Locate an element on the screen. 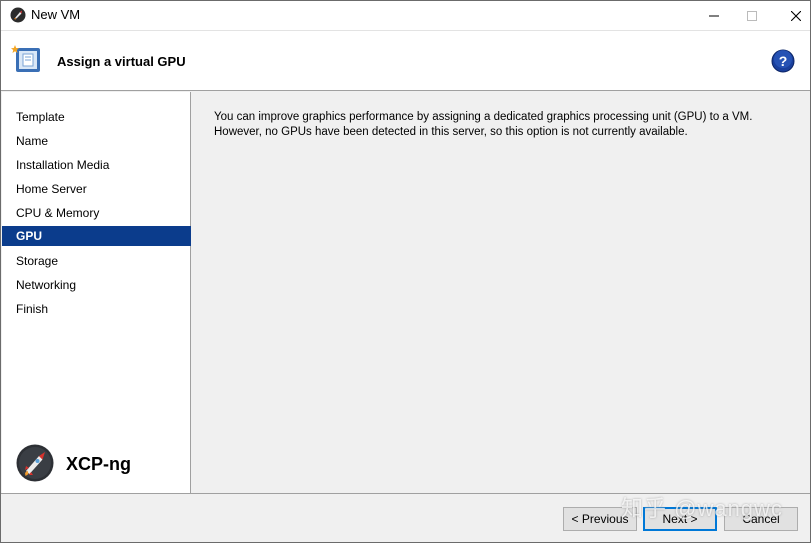 Image resolution: width=811 pixels, height=543 pixels. step-name: Name is located at coordinates (96, 141).